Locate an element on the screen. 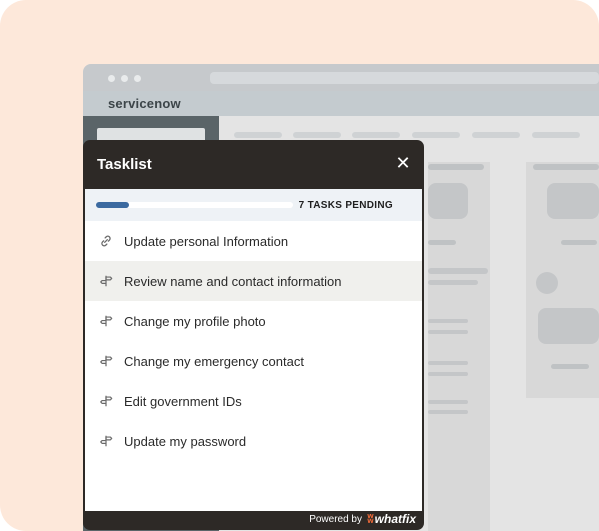 This screenshot has width=599, height=531. task-label: Edit government IDs is located at coordinates (183, 401).